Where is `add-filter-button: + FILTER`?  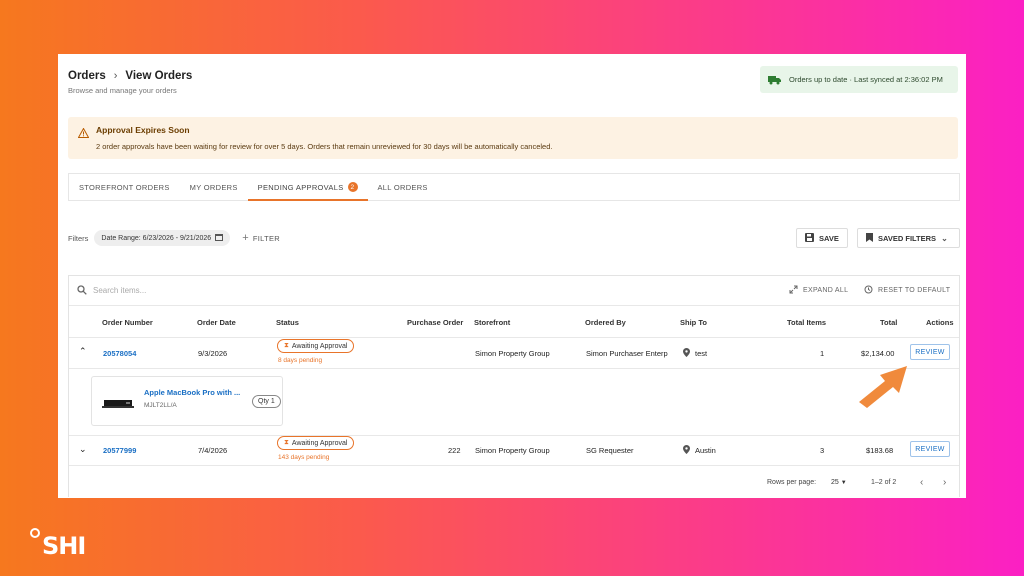
add-filter-button: + FILTER is located at coordinates (261, 238).